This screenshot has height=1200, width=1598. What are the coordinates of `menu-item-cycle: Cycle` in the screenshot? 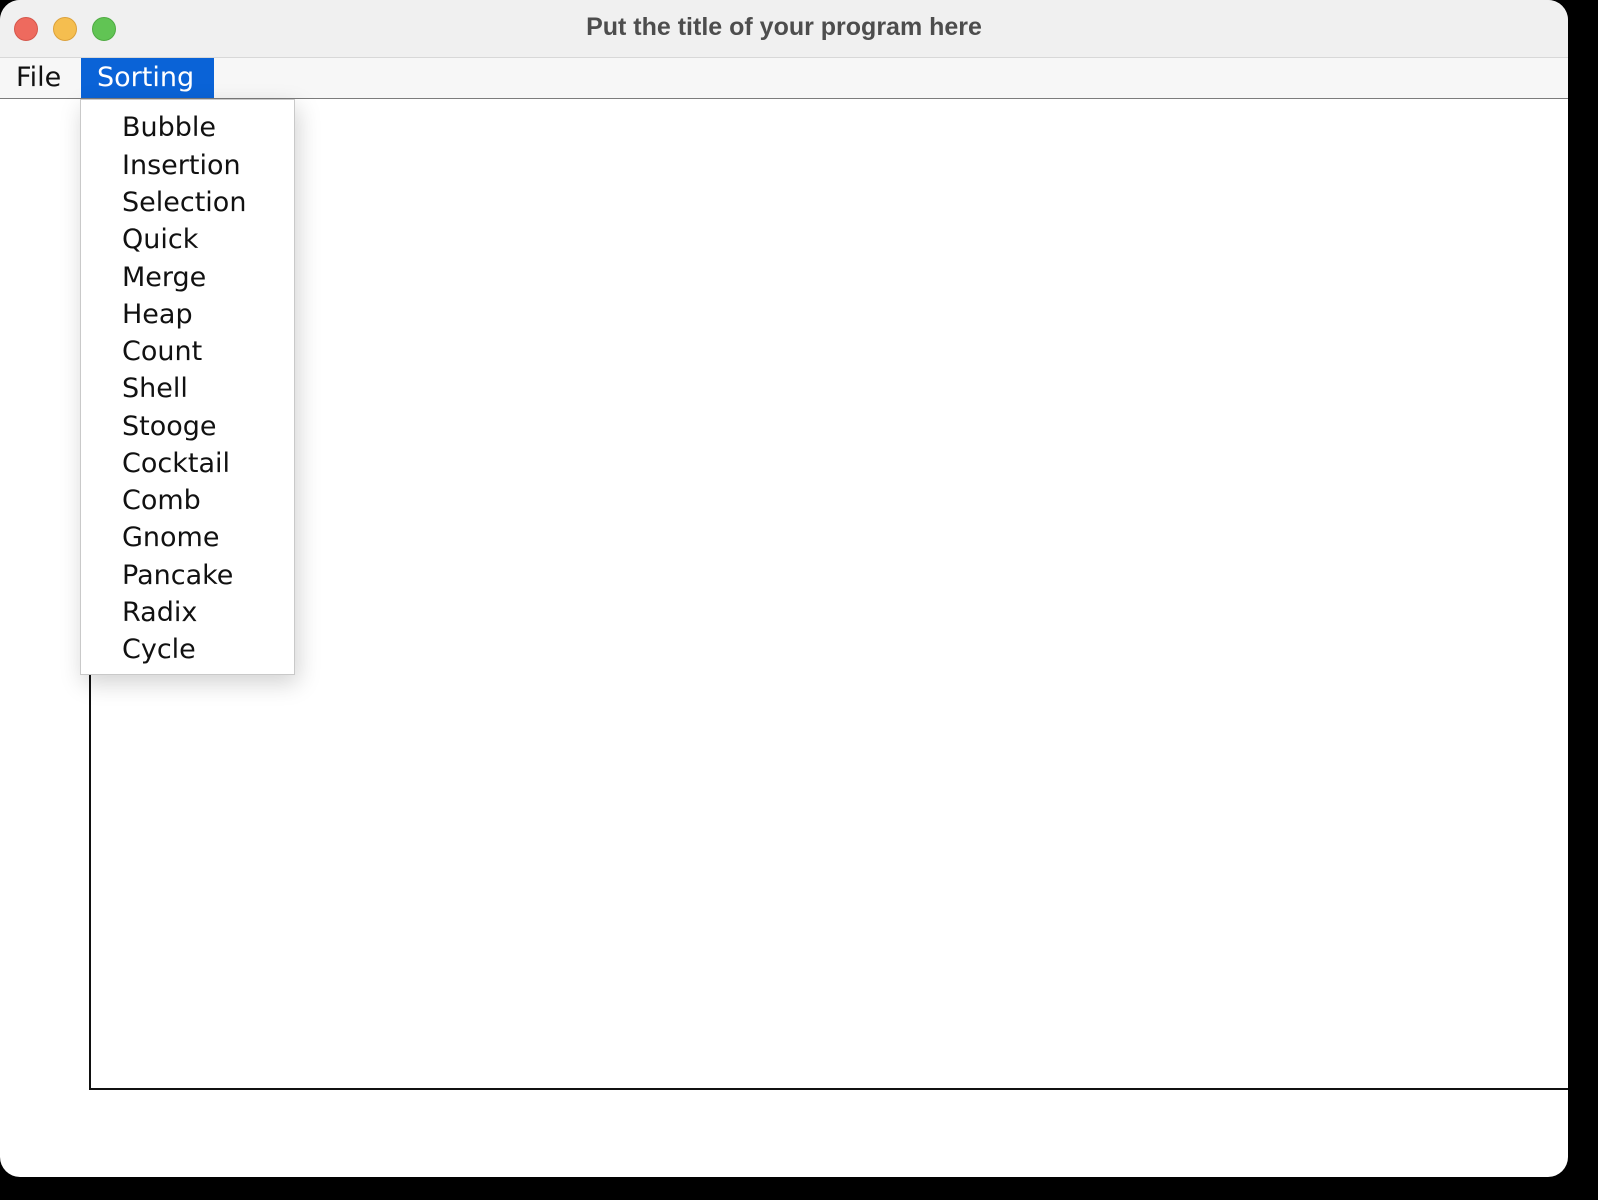 It's located at (159, 649).